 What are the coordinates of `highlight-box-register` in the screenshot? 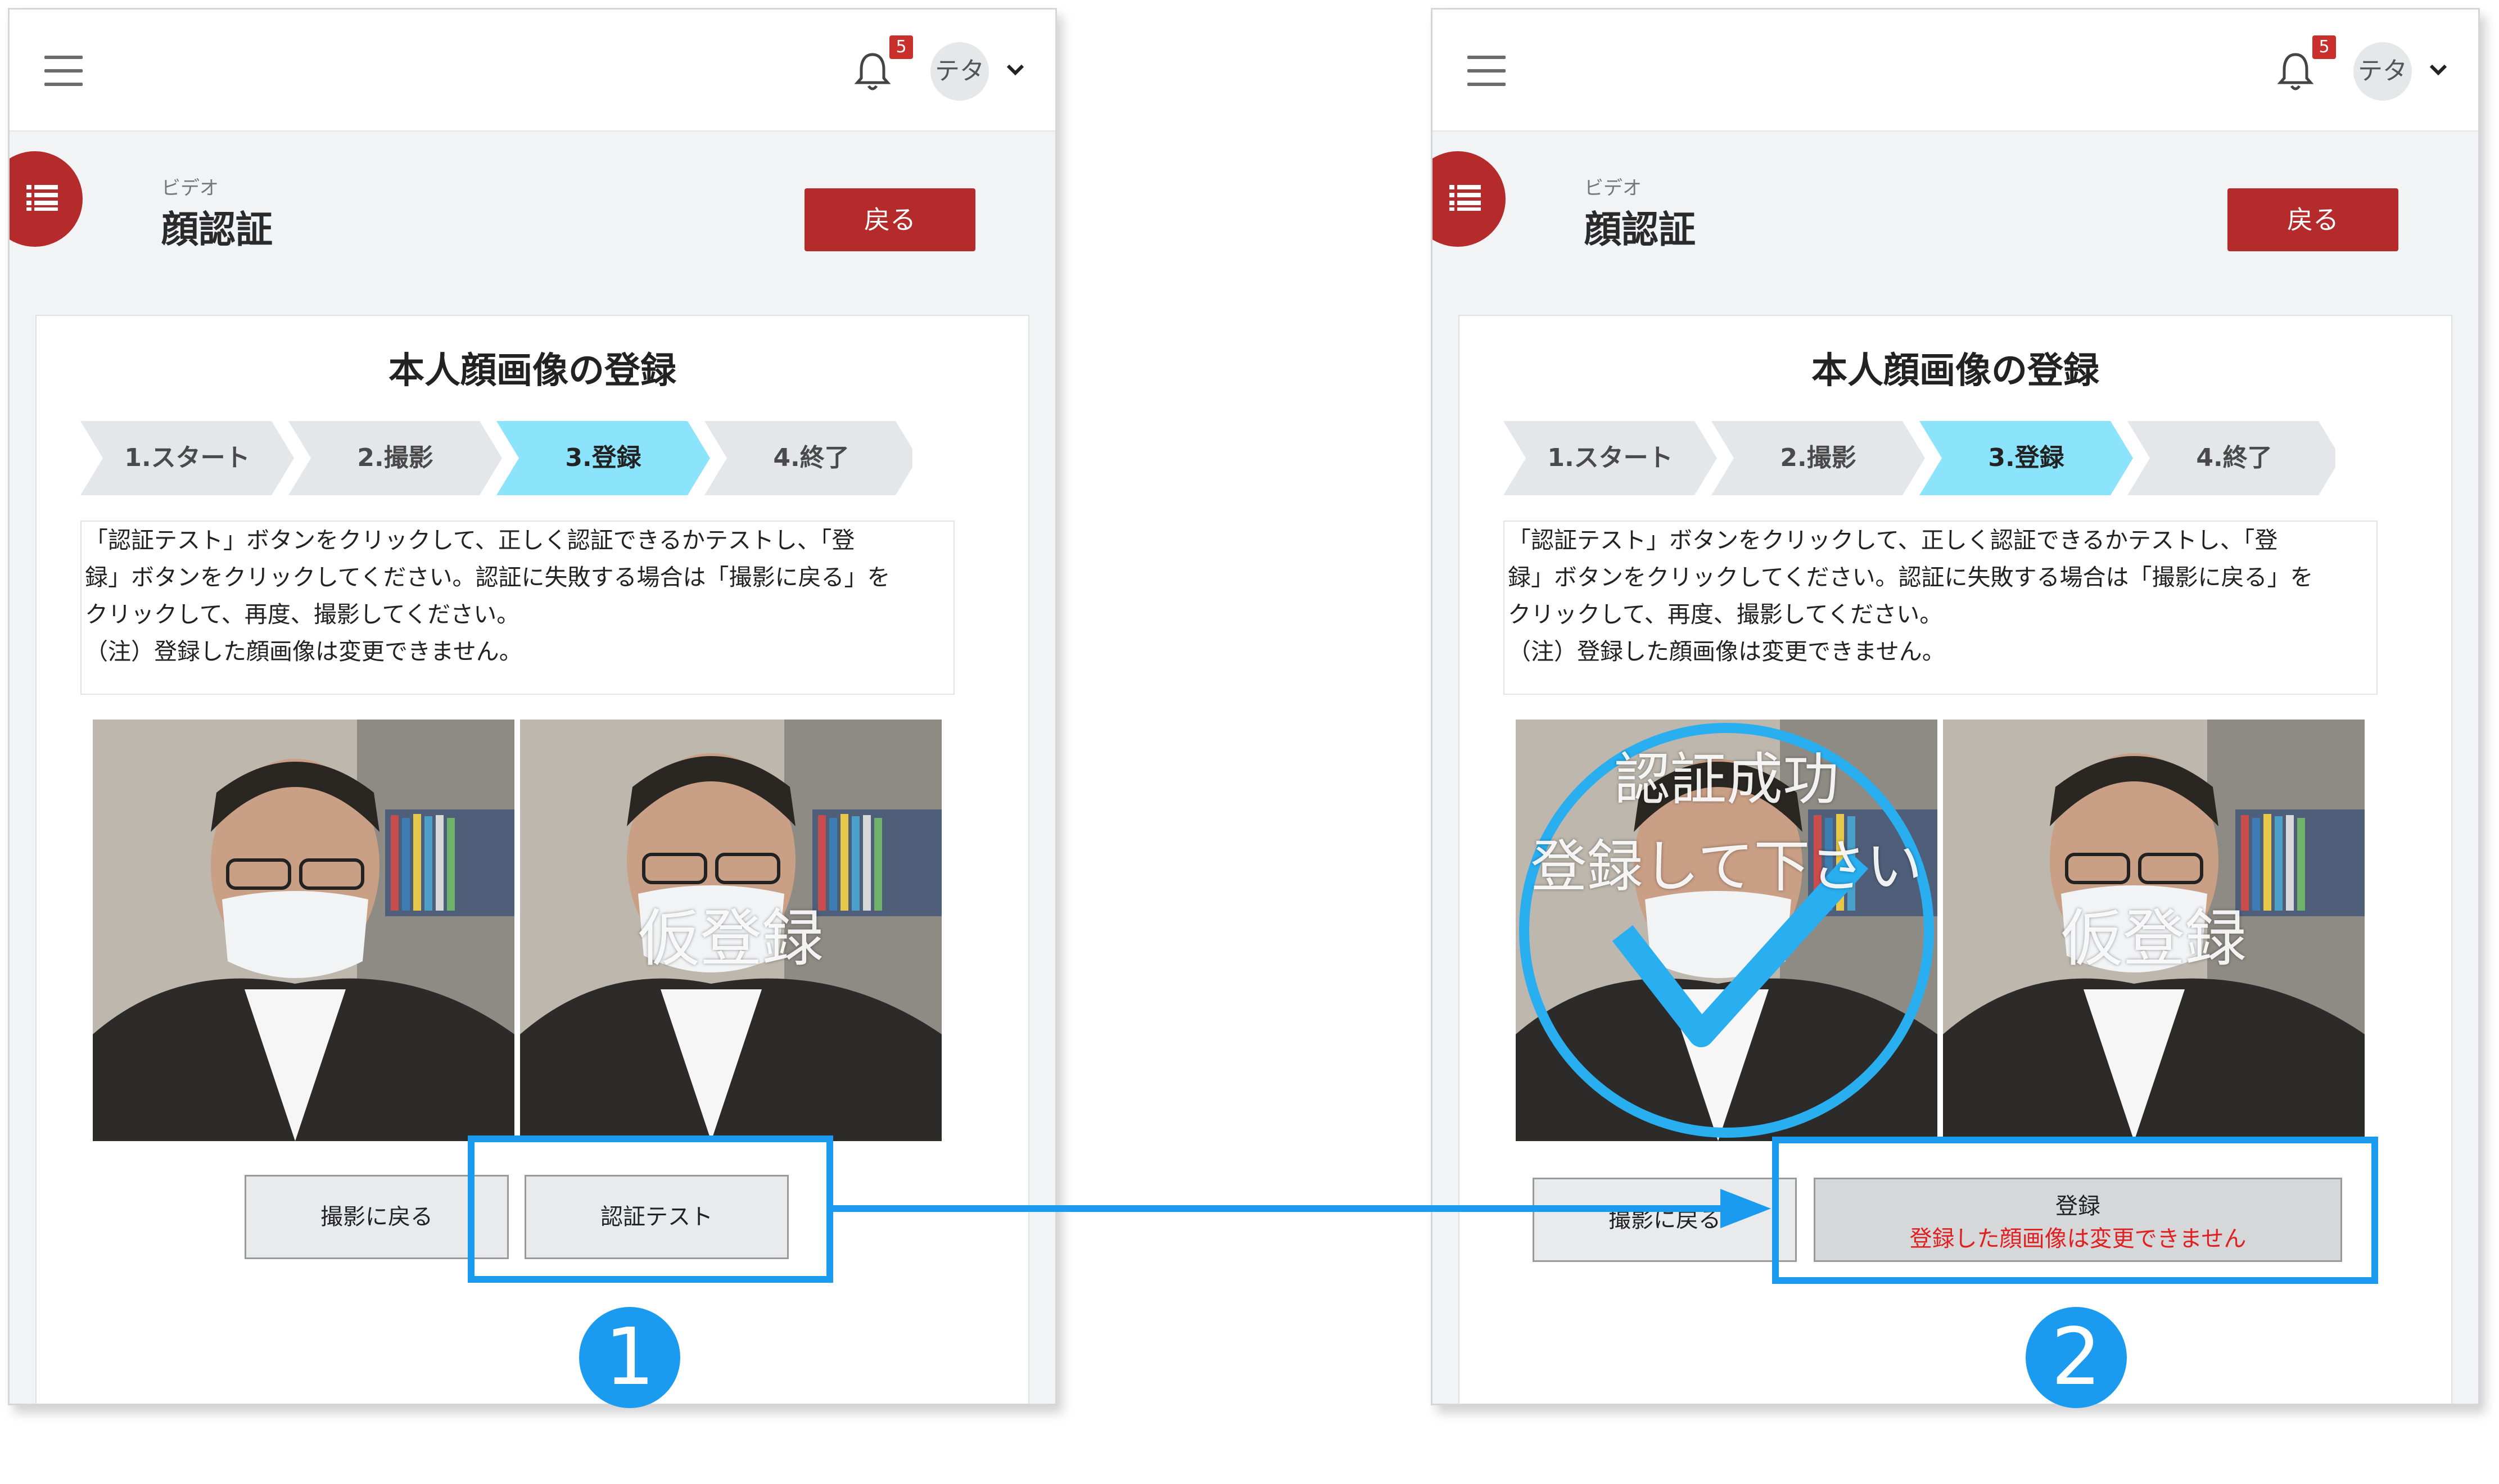 It's located at (2075, 1210).